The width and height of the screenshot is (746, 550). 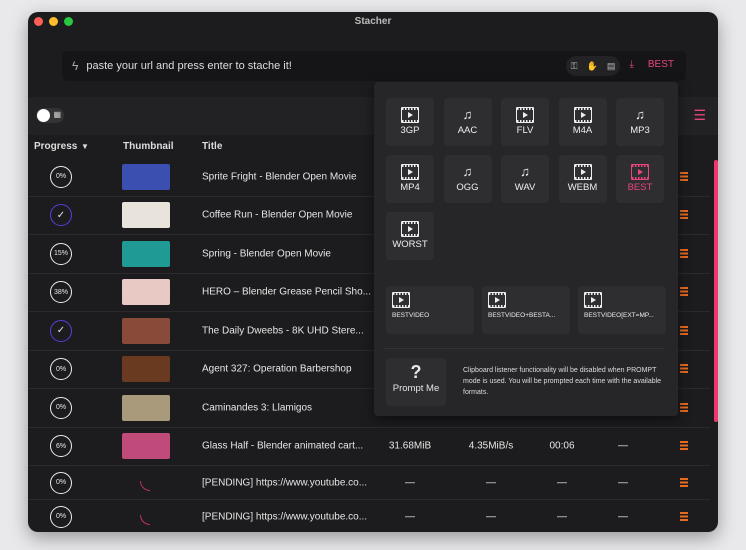 What do you see at coordinates (651, 64) in the screenshot?
I see `format-selector: ⤓ BEST` at bounding box center [651, 64].